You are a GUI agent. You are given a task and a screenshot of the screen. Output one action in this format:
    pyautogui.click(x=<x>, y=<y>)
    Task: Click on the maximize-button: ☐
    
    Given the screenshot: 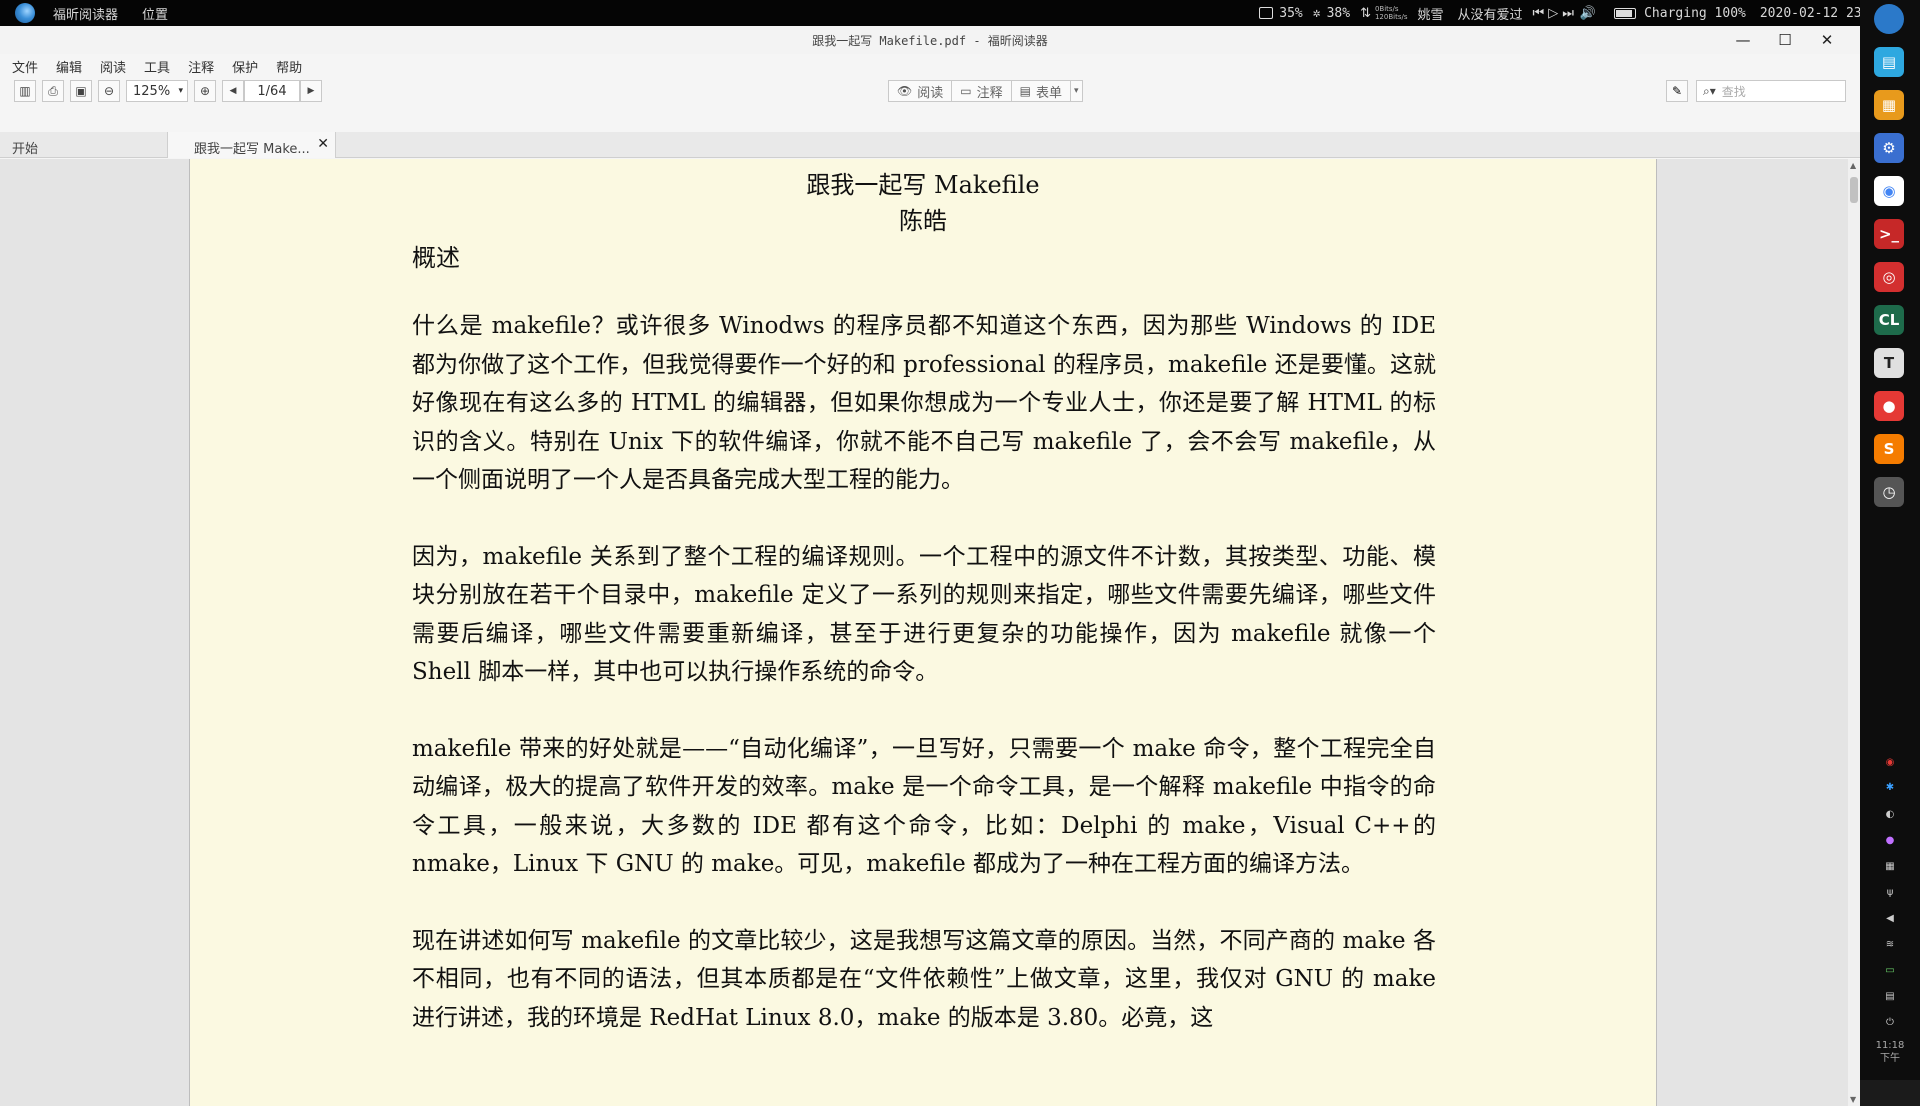 What is the action you would take?
    pyautogui.click(x=1785, y=40)
    